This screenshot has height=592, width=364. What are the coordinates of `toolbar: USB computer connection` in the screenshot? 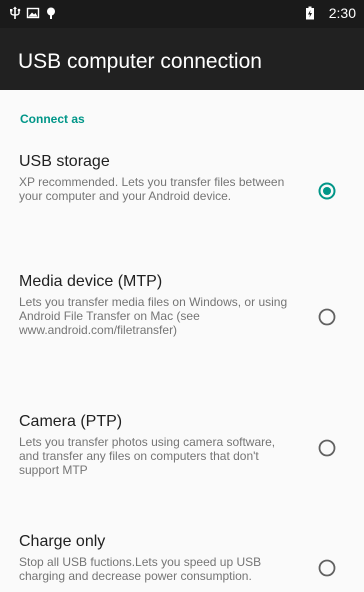 It's located at (182, 59).